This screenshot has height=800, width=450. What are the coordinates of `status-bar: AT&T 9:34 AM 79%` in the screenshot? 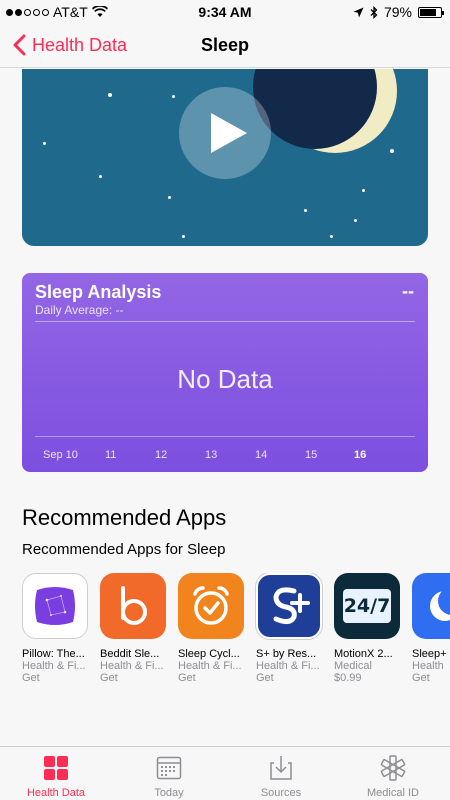 It's located at (225, 12).